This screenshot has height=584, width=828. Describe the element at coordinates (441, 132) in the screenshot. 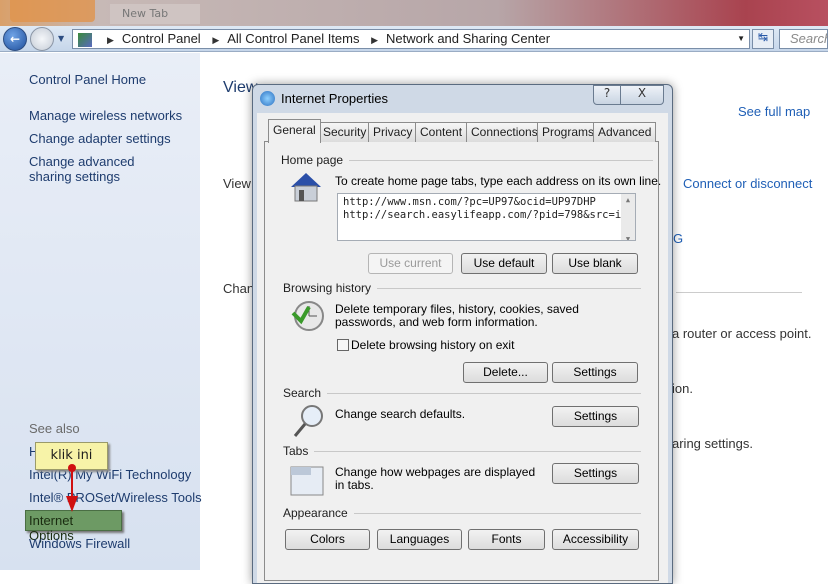

I see `tab-content: Content` at that location.